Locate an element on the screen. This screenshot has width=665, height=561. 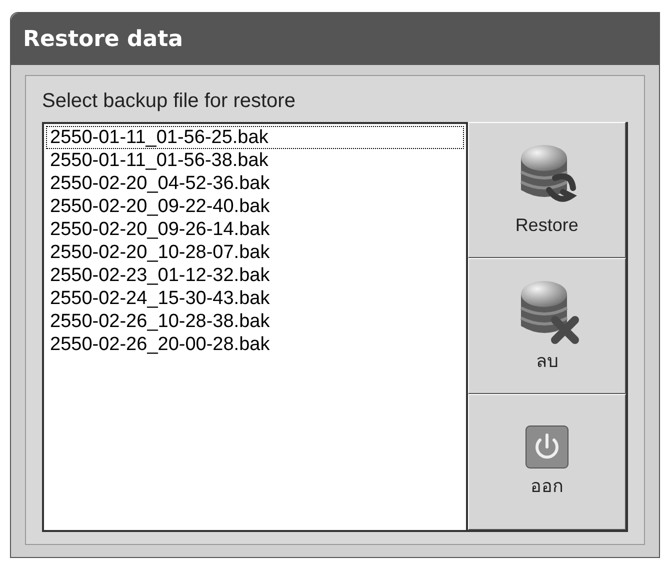
file-item: 2550-02-20_09-26-14.bak is located at coordinates (255, 229).